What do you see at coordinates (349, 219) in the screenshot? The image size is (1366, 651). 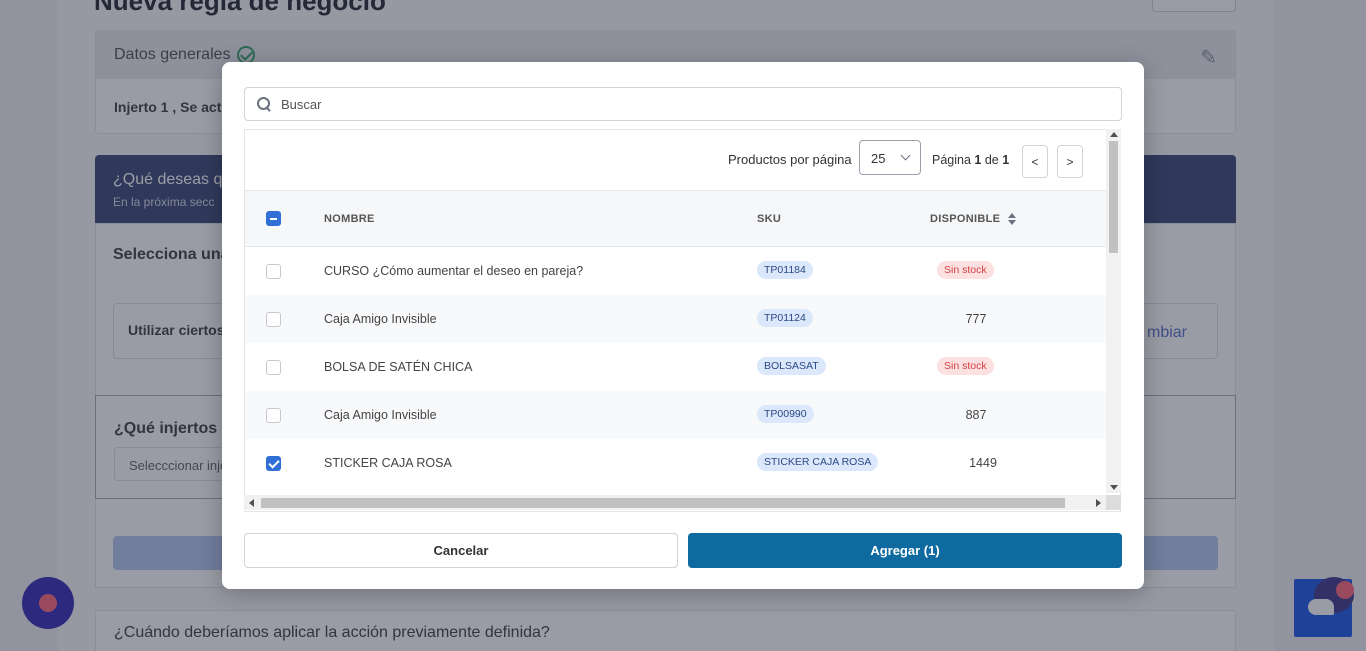 I see `column-name: NOMBRE` at bounding box center [349, 219].